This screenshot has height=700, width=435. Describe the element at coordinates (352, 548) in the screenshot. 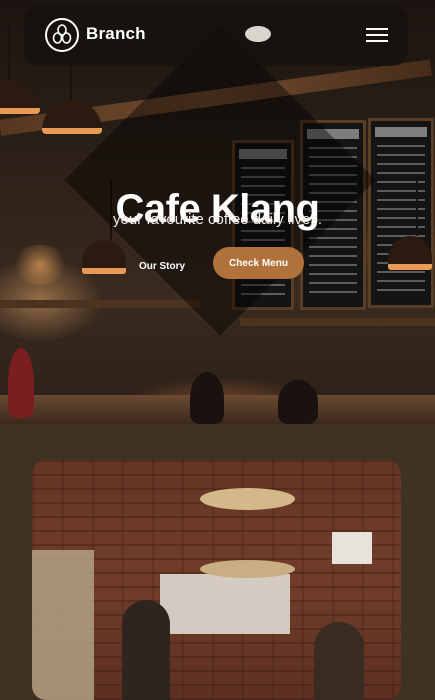

I see `storage-box` at that location.